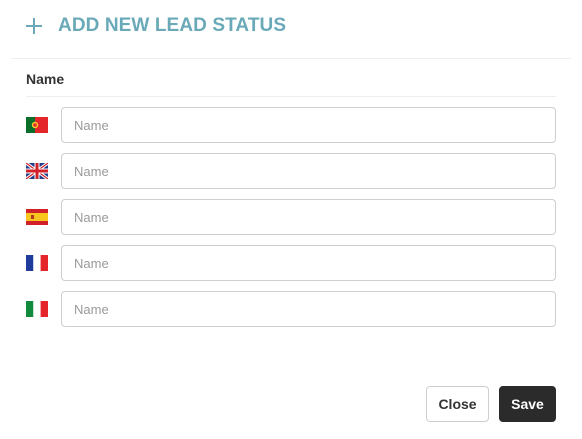  What do you see at coordinates (291, 58) in the screenshot?
I see `header-divider` at bounding box center [291, 58].